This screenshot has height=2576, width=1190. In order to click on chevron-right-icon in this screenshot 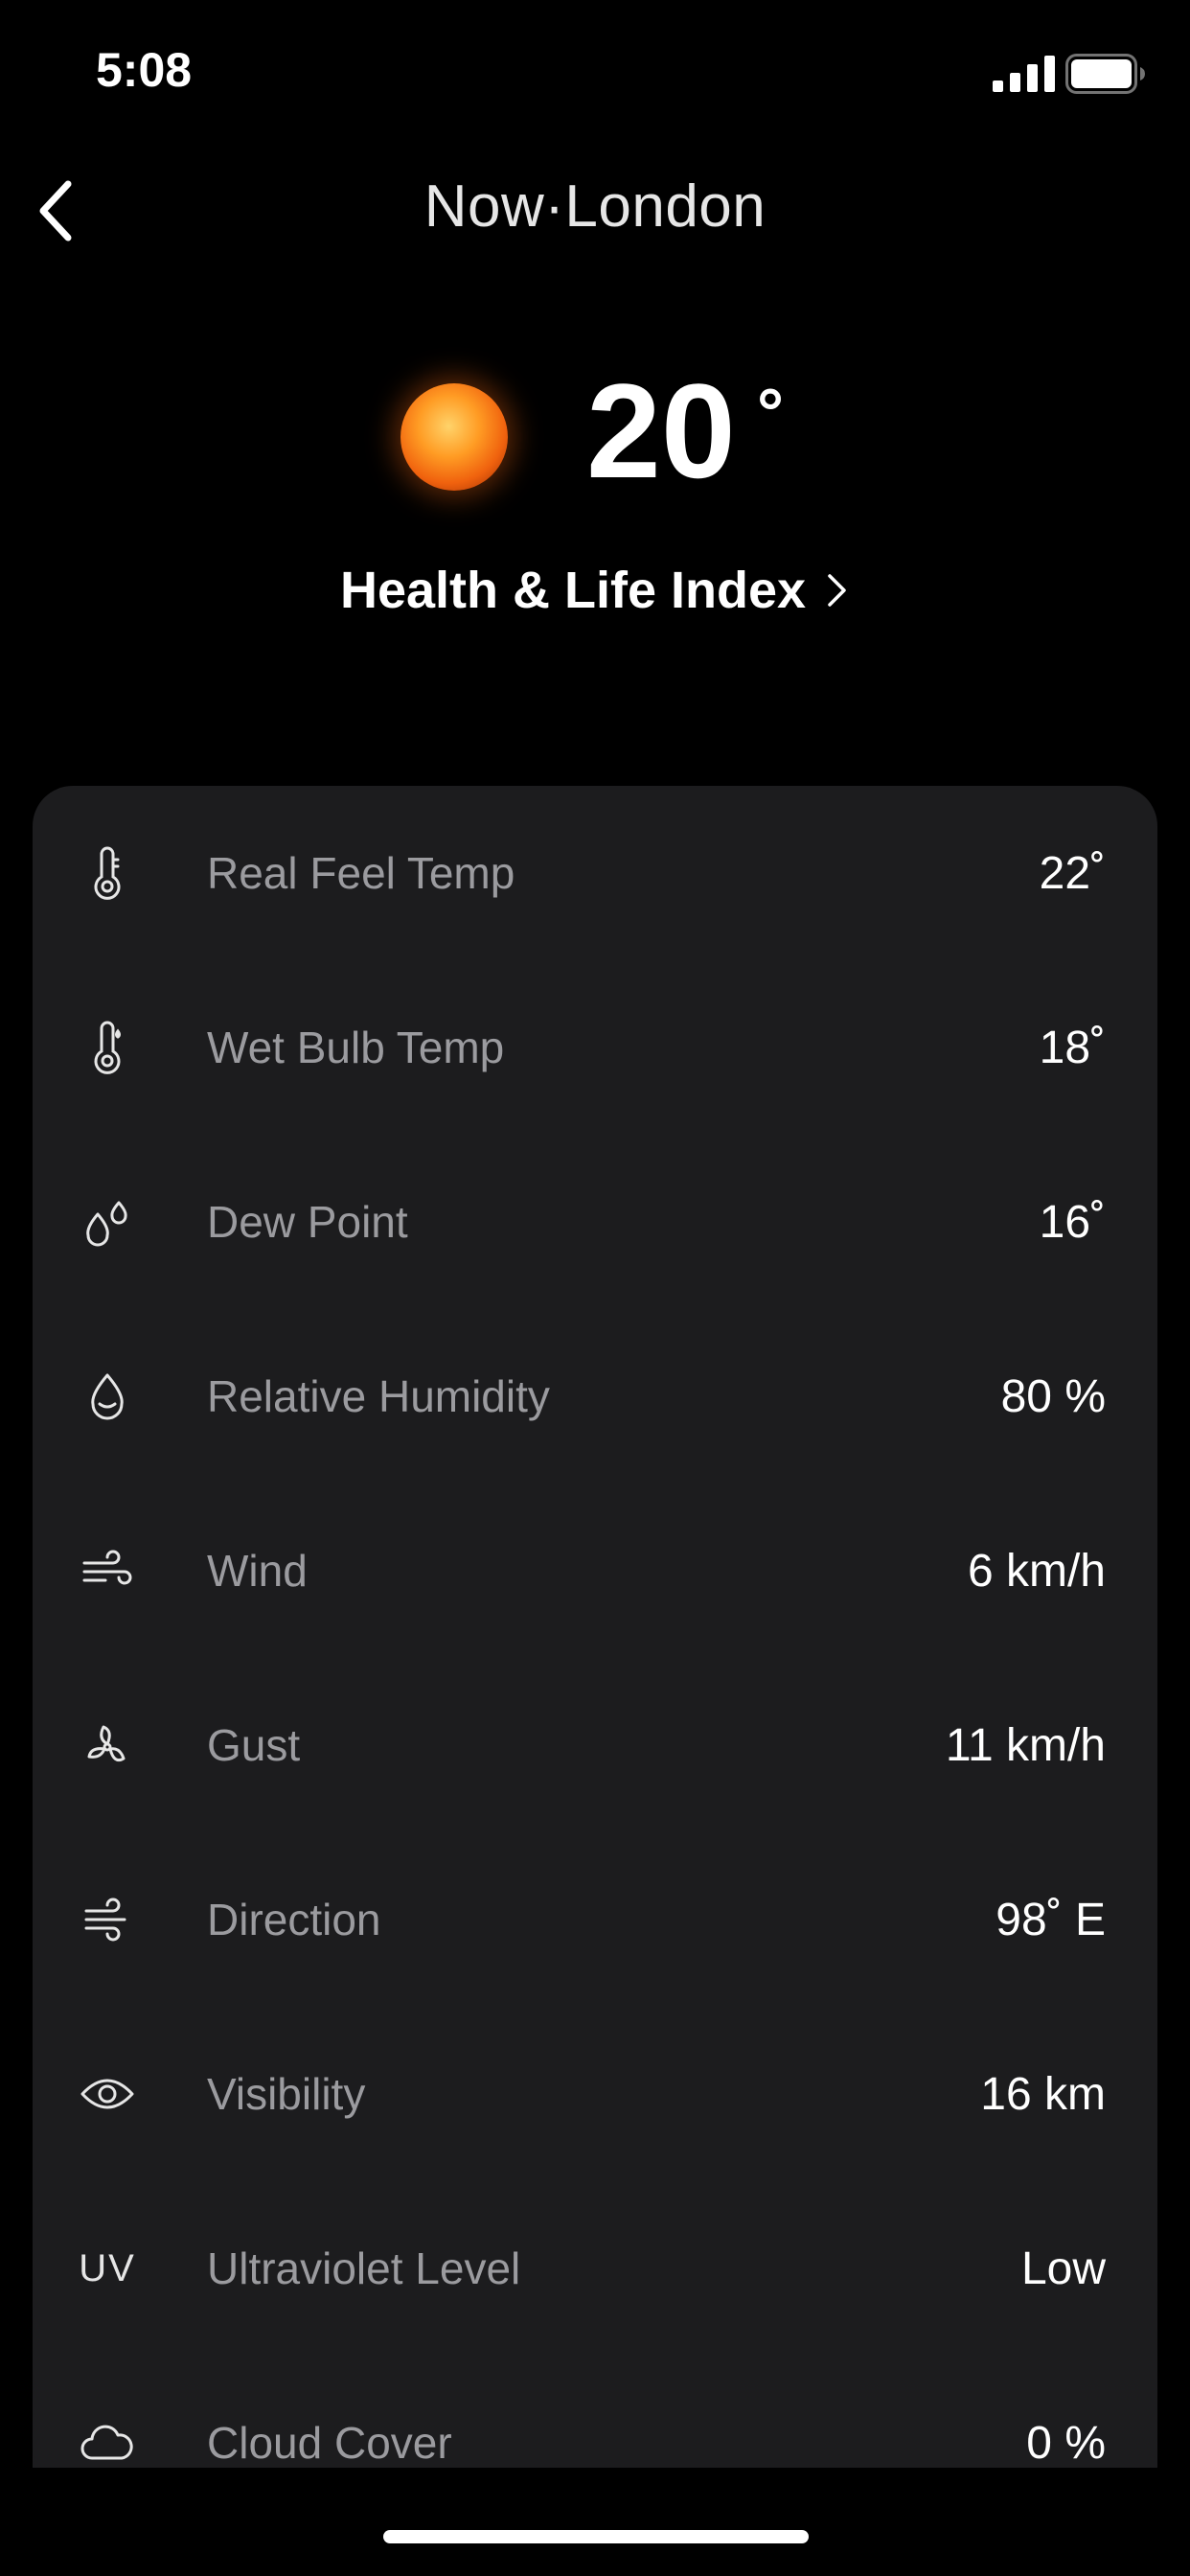, I will do `click(837, 590)`.